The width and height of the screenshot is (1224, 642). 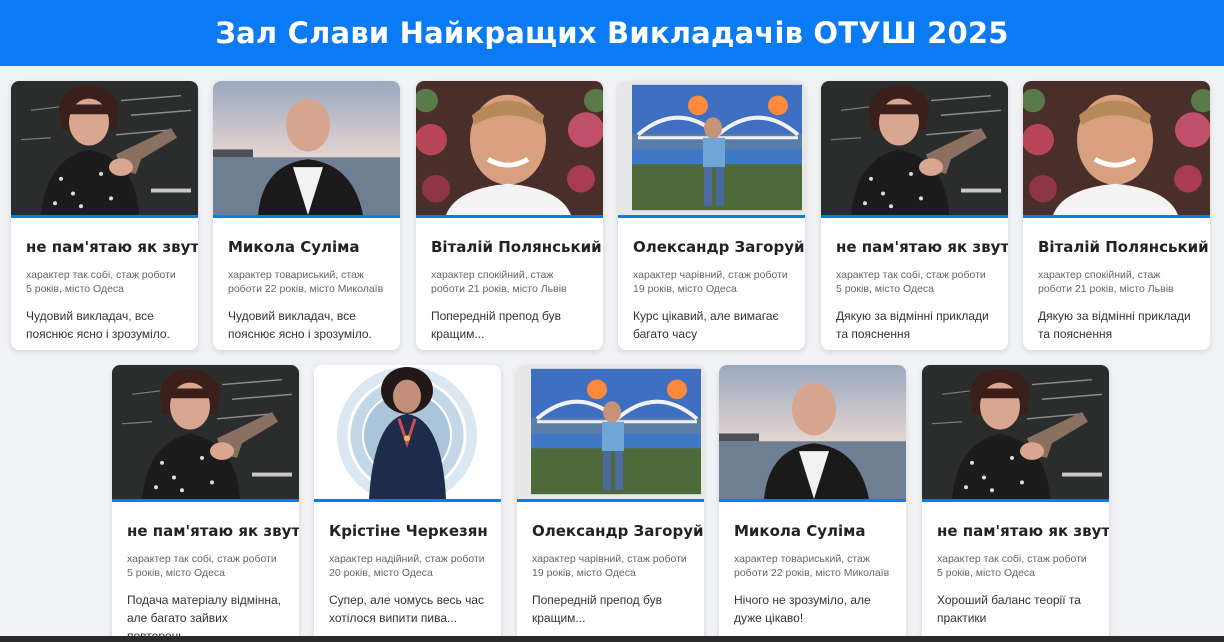 I want to click on teacher-review: Хороший баланс теорії та практики, so click(x=1009, y=609).